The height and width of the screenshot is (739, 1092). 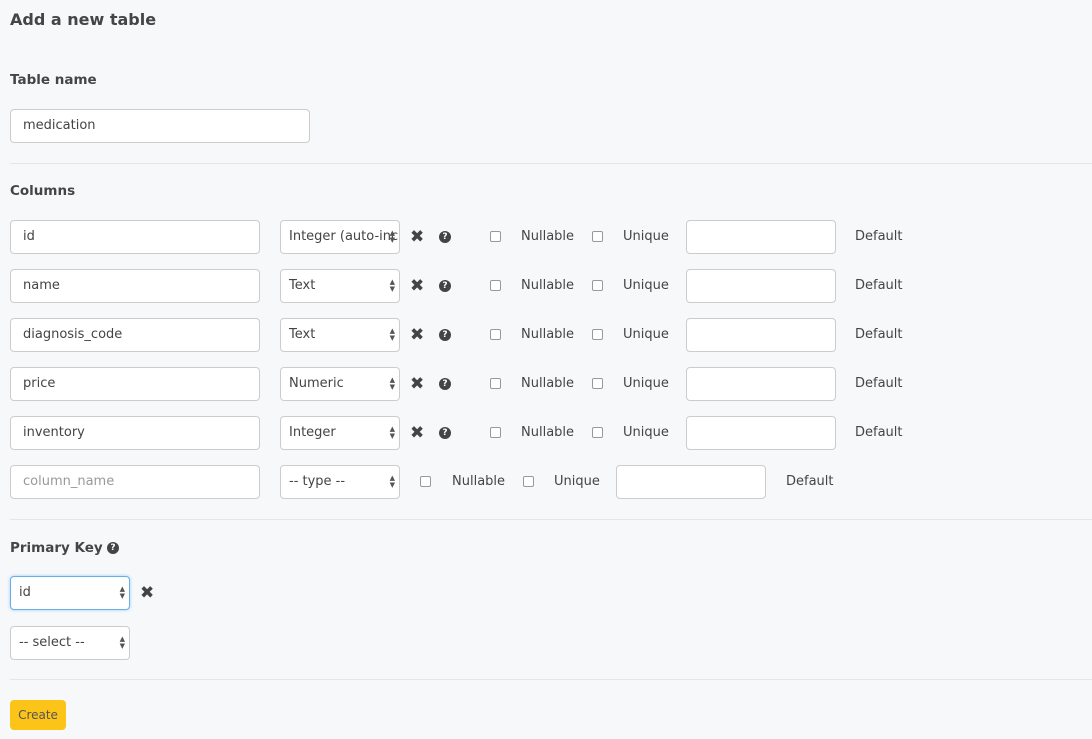 What do you see at coordinates (135, 433) in the screenshot?
I see `column-name-input: inventory` at bounding box center [135, 433].